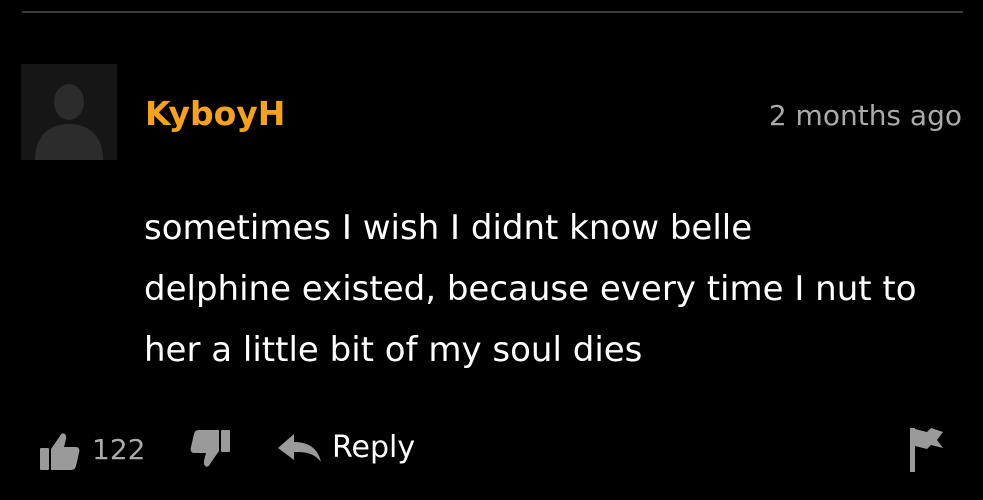 This screenshot has width=983, height=500. Describe the element at coordinates (60, 451) in the screenshot. I see `thumbs-up-icon` at that location.